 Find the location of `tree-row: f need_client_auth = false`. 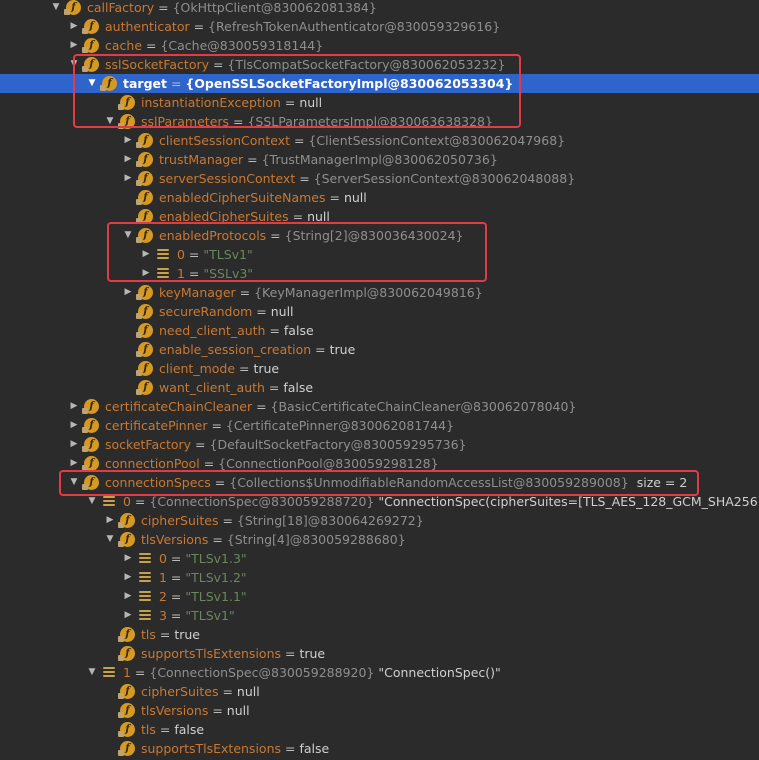

tree-row: f need_client_auth = false is located at coordinates (379, 330).